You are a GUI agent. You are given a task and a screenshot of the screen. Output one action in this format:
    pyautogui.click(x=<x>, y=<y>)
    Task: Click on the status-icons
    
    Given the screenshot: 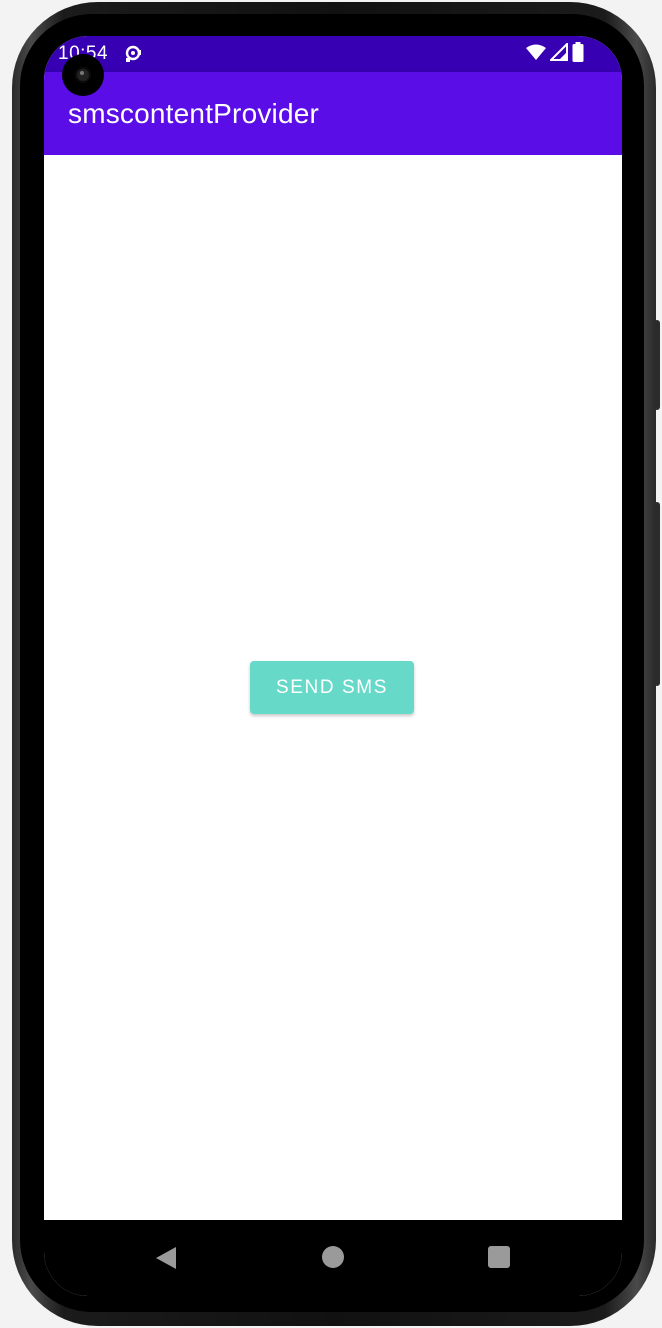 What is the action you would take?
    pyautogui.click(x=555, y=54)
    